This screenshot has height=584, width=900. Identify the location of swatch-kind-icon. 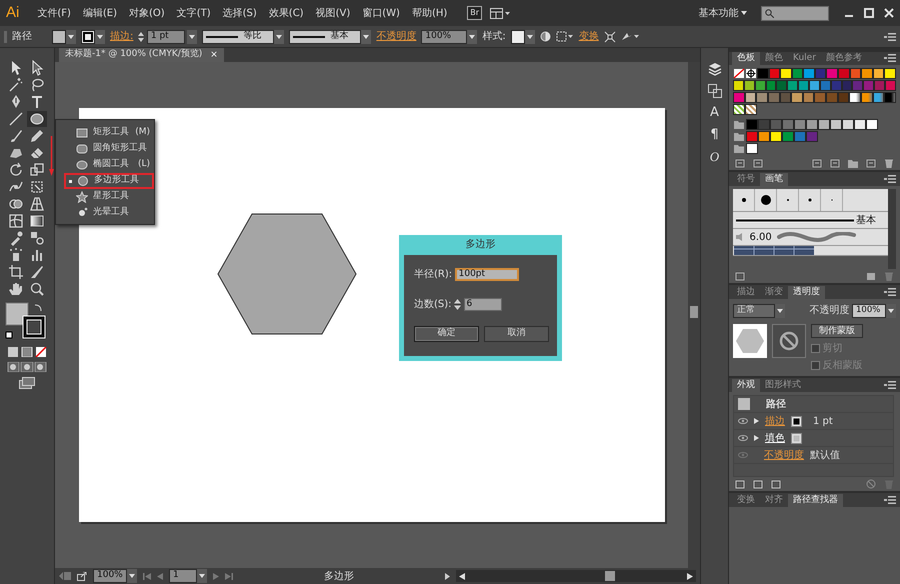
(758, 163).